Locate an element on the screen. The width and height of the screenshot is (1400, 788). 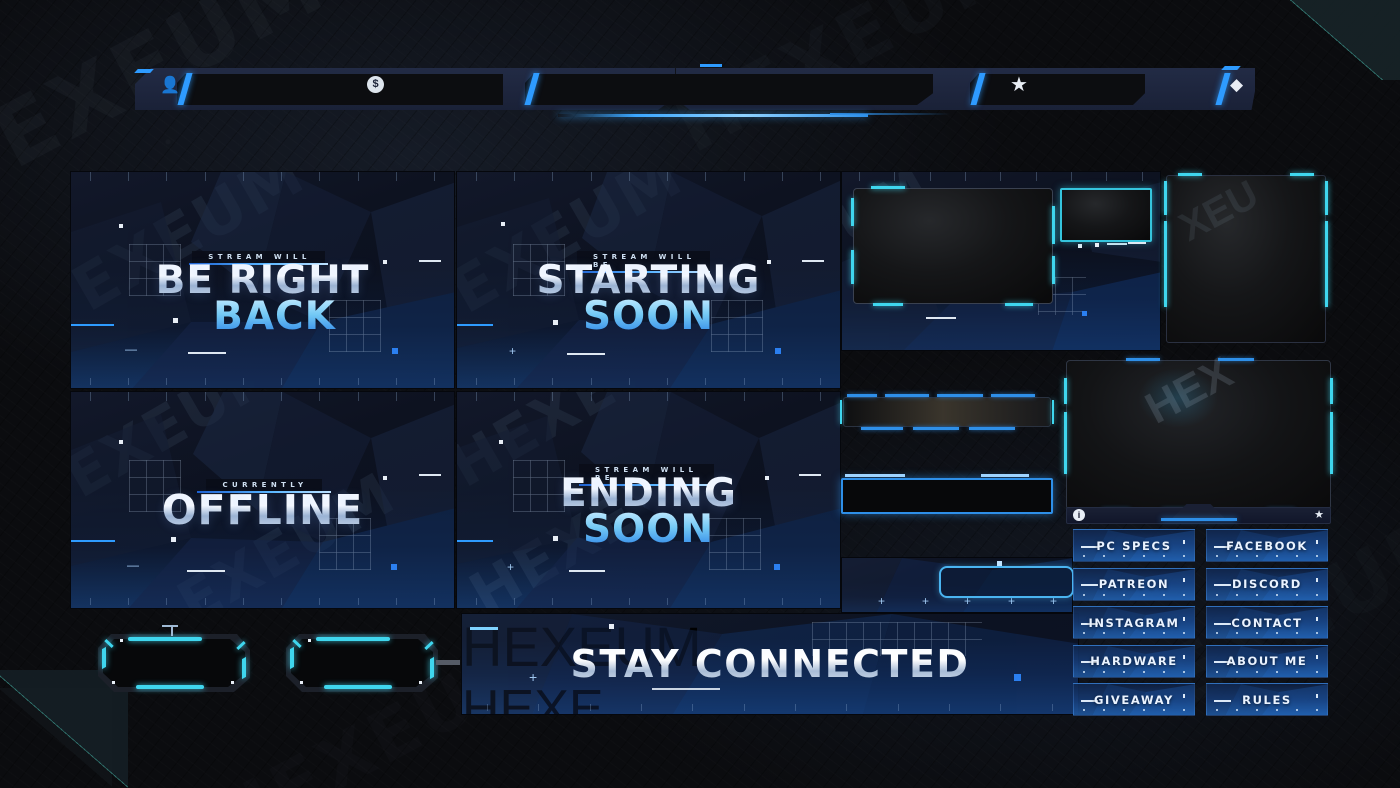
panel-button-instagram: INSTAGRAM is located at coordinates (1134, 622).